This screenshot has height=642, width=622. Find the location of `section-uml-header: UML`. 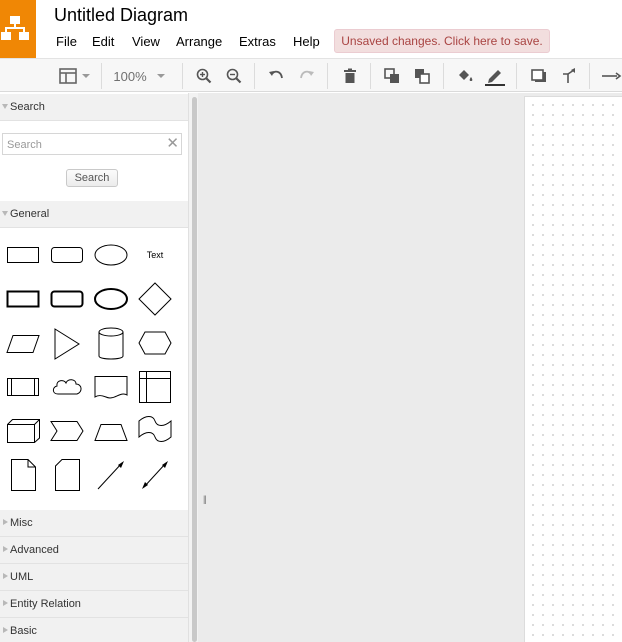

section-uml-header: UML is located at coordinates (94, 577).